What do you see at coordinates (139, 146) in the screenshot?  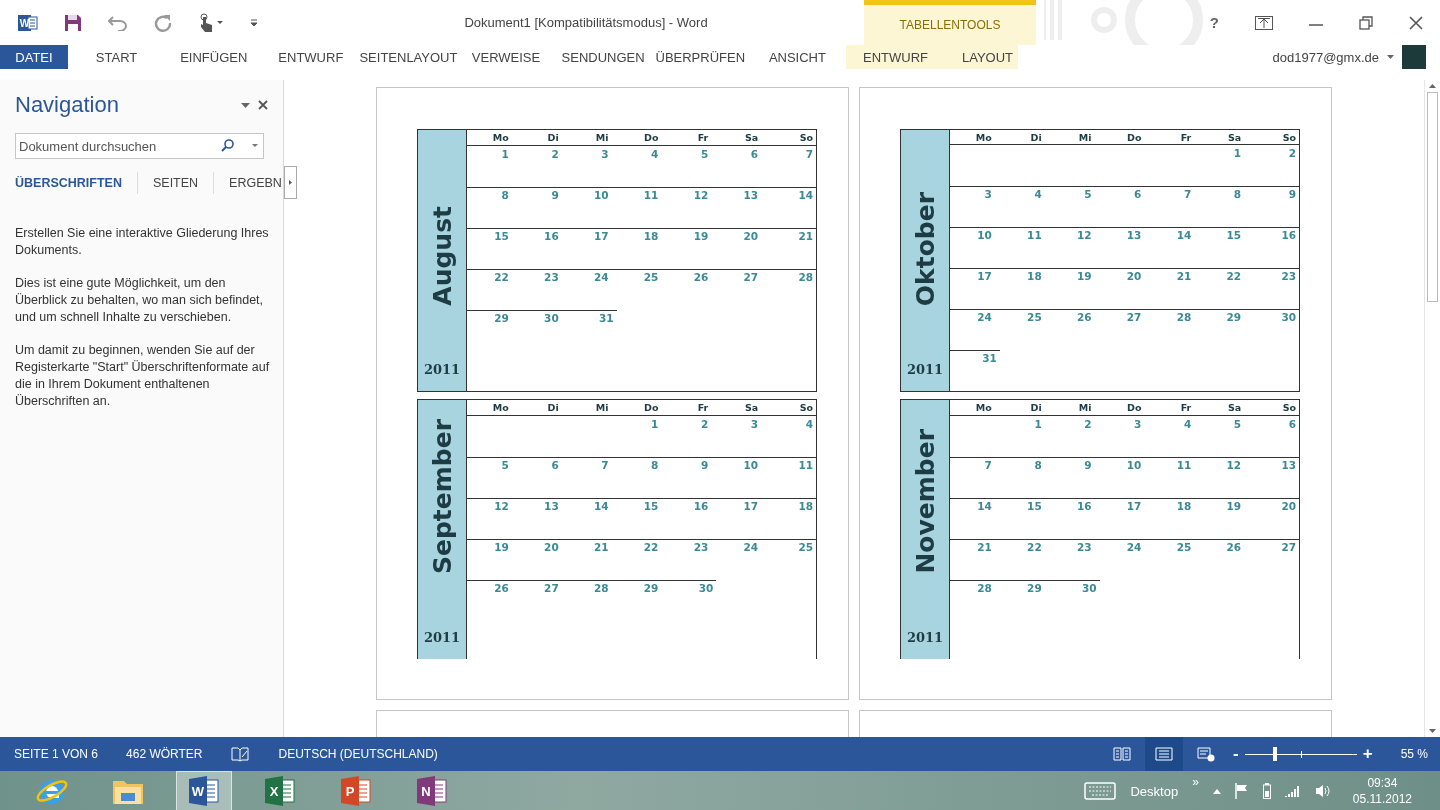 I see `search-field: Dokument durchsuchen` at bounding box center [139, 146].